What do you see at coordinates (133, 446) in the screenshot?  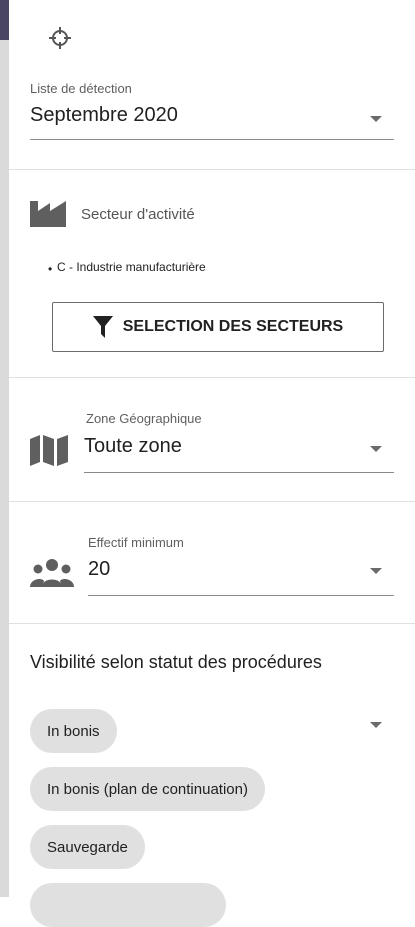 I see `zone-value: Toute zone` at bounding box center [133, 446].